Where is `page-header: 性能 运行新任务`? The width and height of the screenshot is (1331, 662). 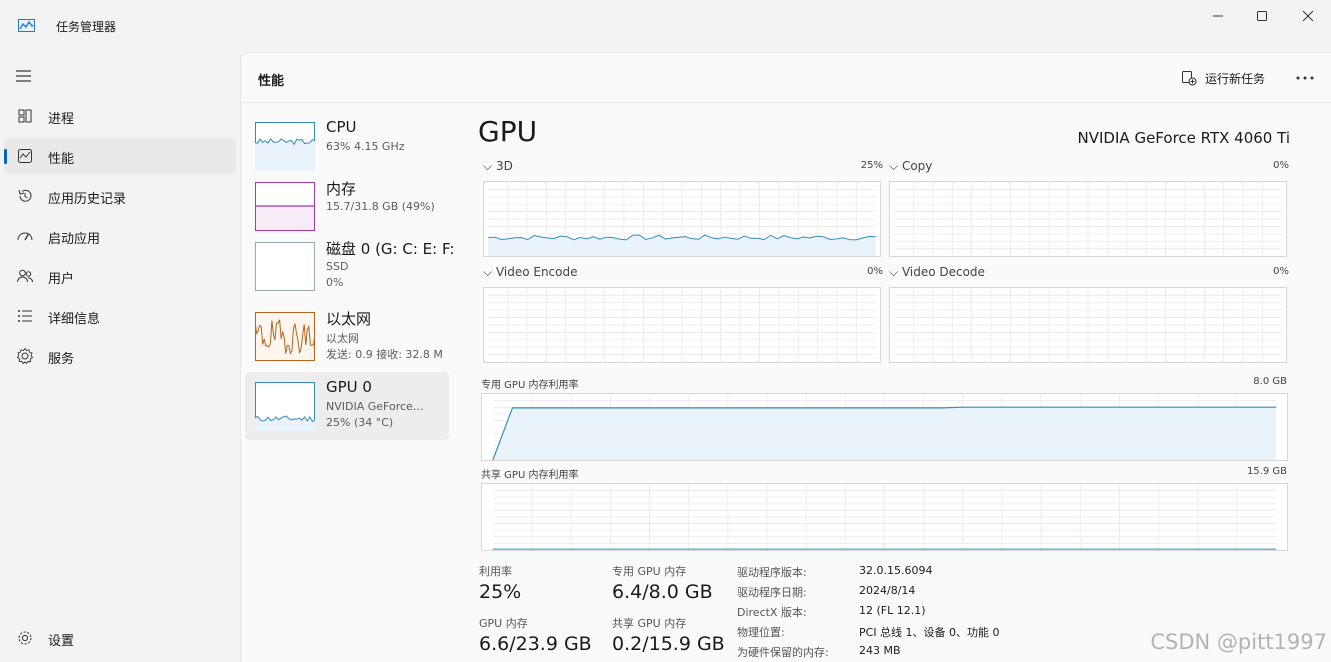
page-header: 性能 运行新任务 is located at coordinates (786, 78).